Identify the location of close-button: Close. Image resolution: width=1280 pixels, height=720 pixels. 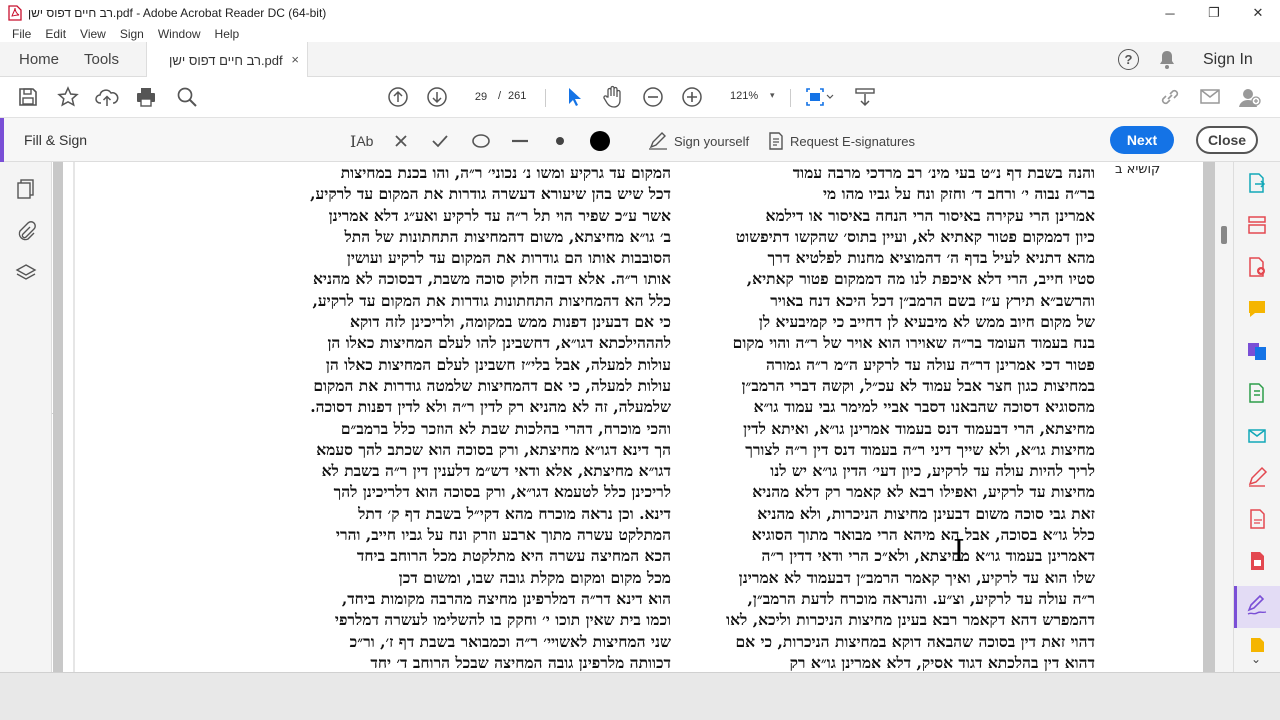
(1227, 140).